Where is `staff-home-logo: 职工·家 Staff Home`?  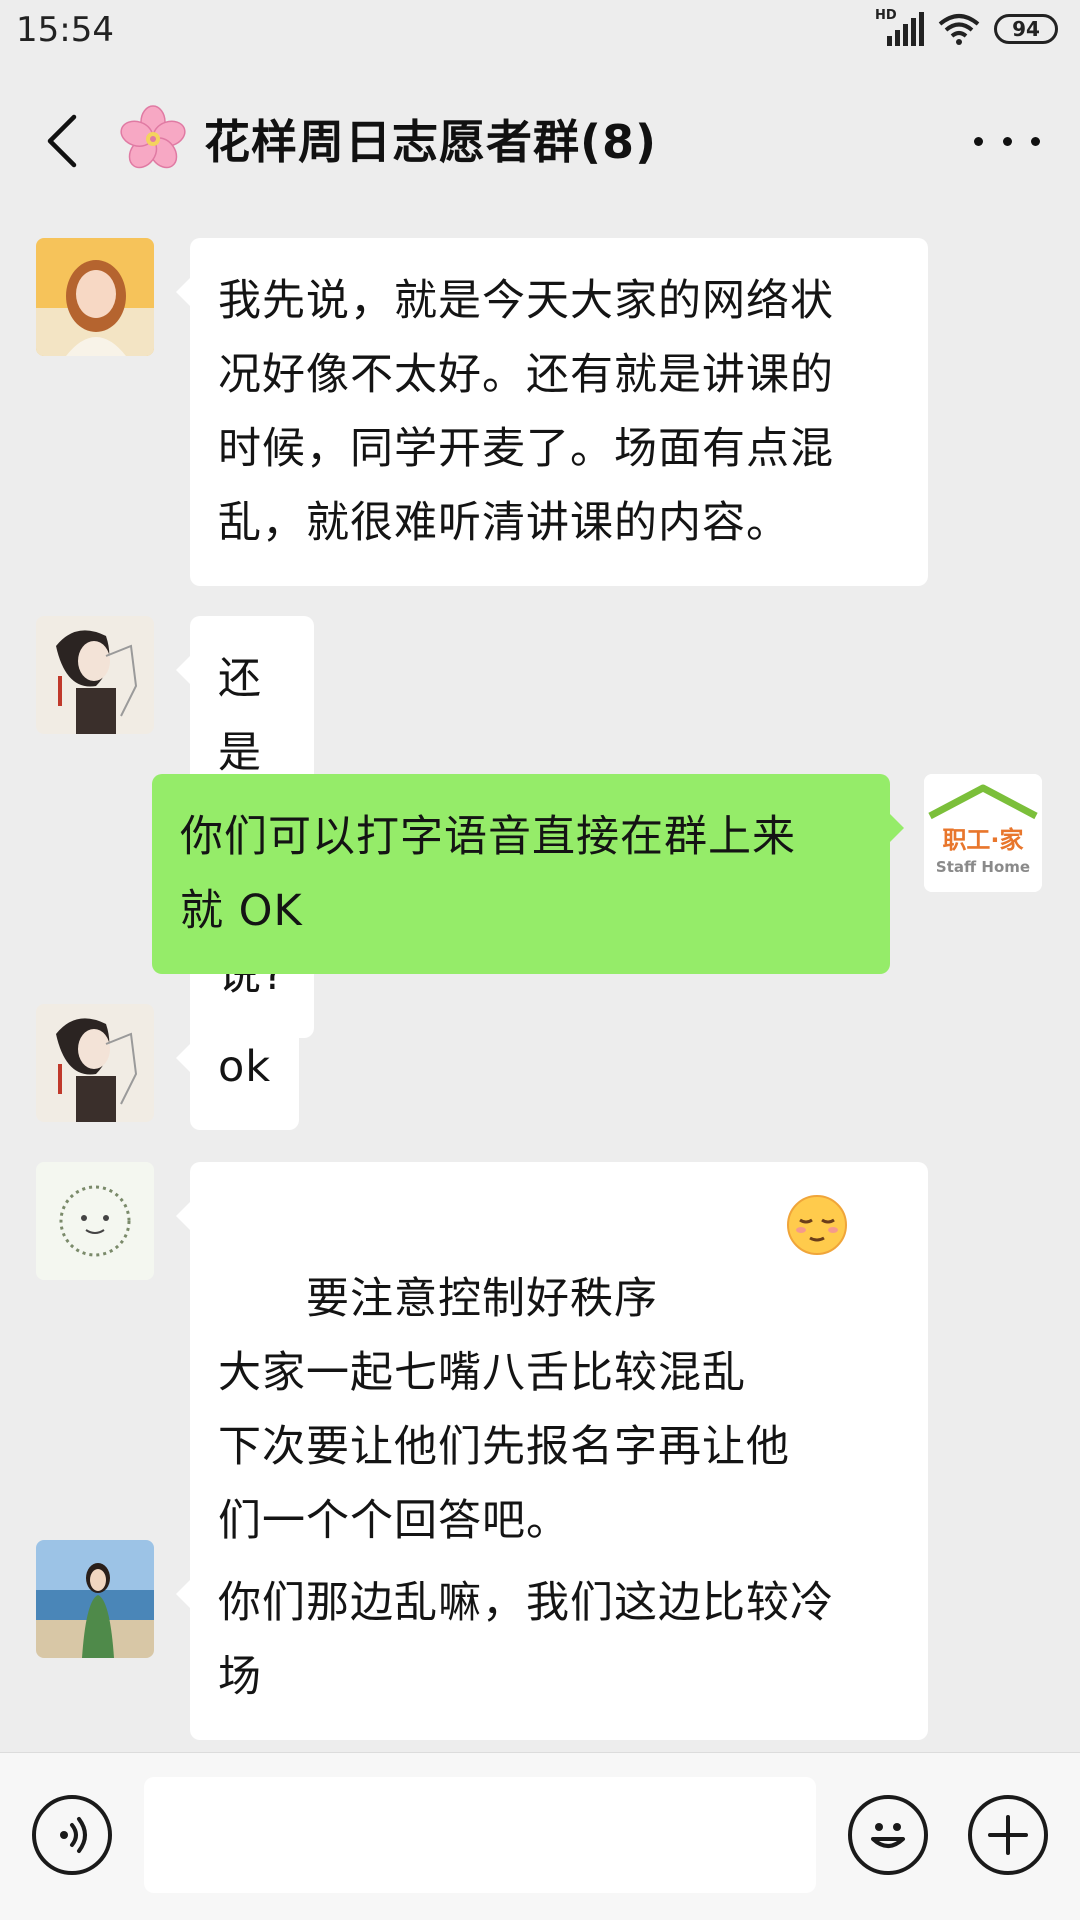 staff-home-logo: 职工·家 Staff Home is located at coordinates (983, 833).